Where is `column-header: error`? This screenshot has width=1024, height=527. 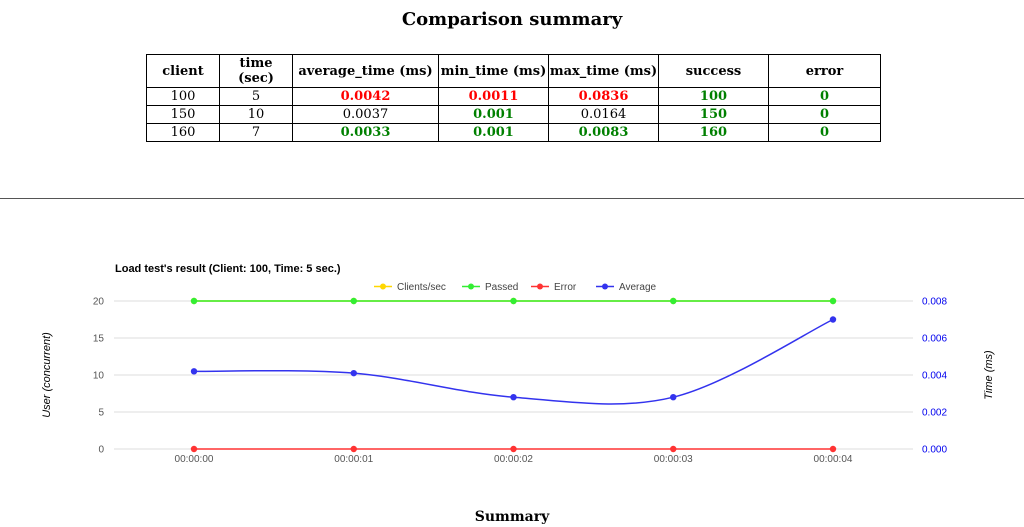
column-header: error is located at coordinates (824, 71).